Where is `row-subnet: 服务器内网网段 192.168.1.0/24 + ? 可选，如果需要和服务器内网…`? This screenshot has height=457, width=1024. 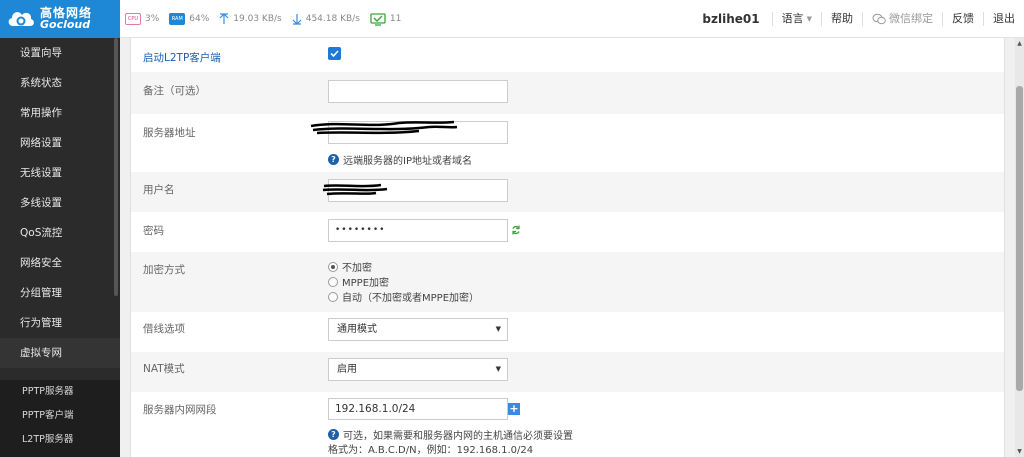 row-subnet: 服务器内网网段 192.168.1.0/24 + ? 可选，如果需要和服务器内网… is located at coordinates (567, 424).